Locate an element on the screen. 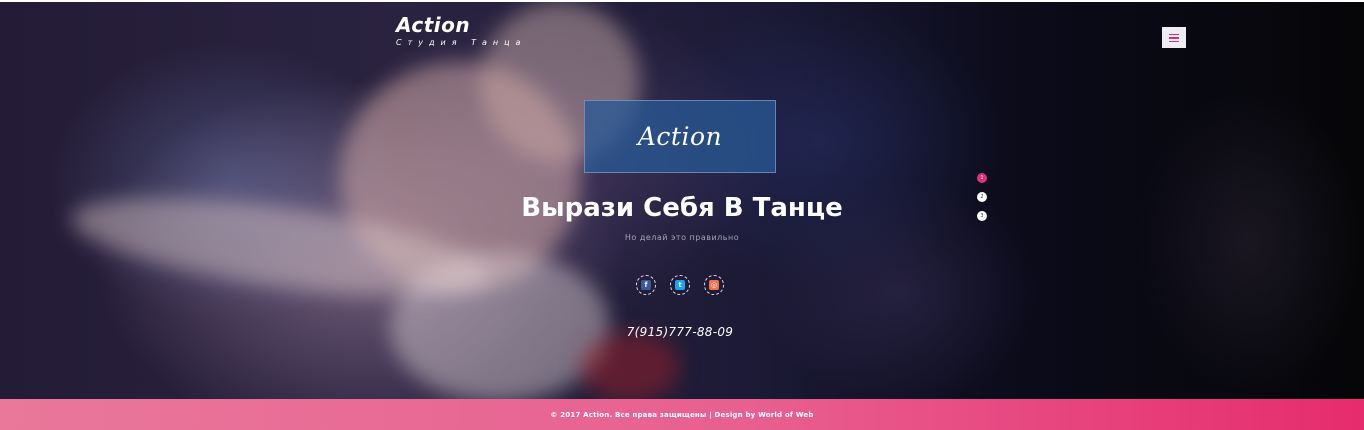  hamburger-icon is located at coordinates (1174, 37).